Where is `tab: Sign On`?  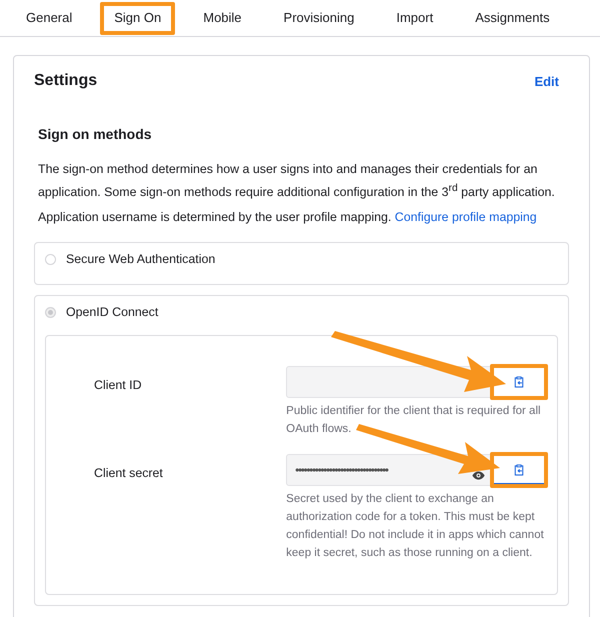
tab: Sign On is located at coordinates (138, 18).